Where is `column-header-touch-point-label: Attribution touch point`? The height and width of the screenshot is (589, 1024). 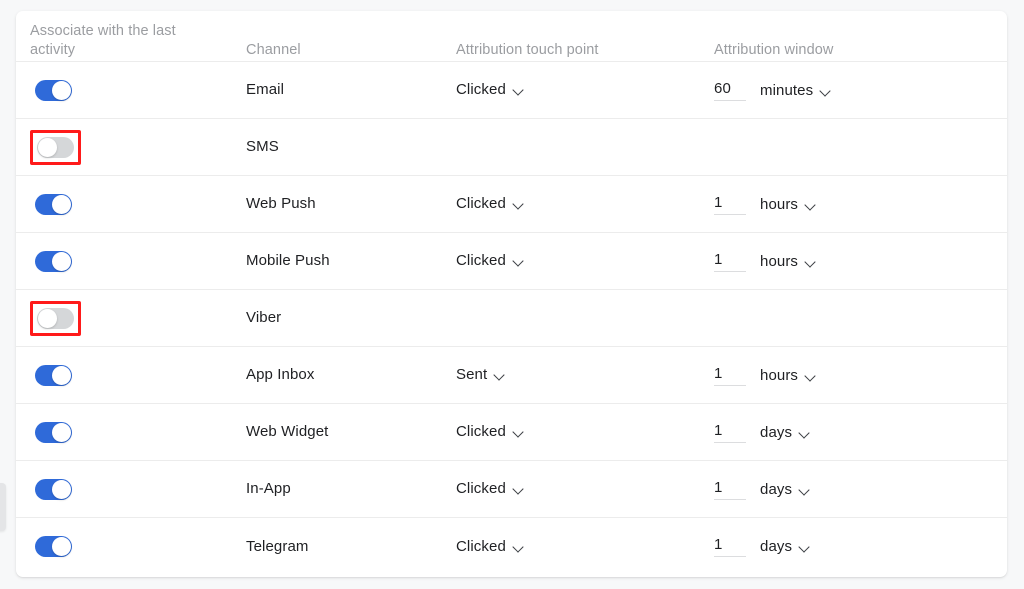
column-header-touch-point-label: Attribution touch point is located at coordinates (527, 50).